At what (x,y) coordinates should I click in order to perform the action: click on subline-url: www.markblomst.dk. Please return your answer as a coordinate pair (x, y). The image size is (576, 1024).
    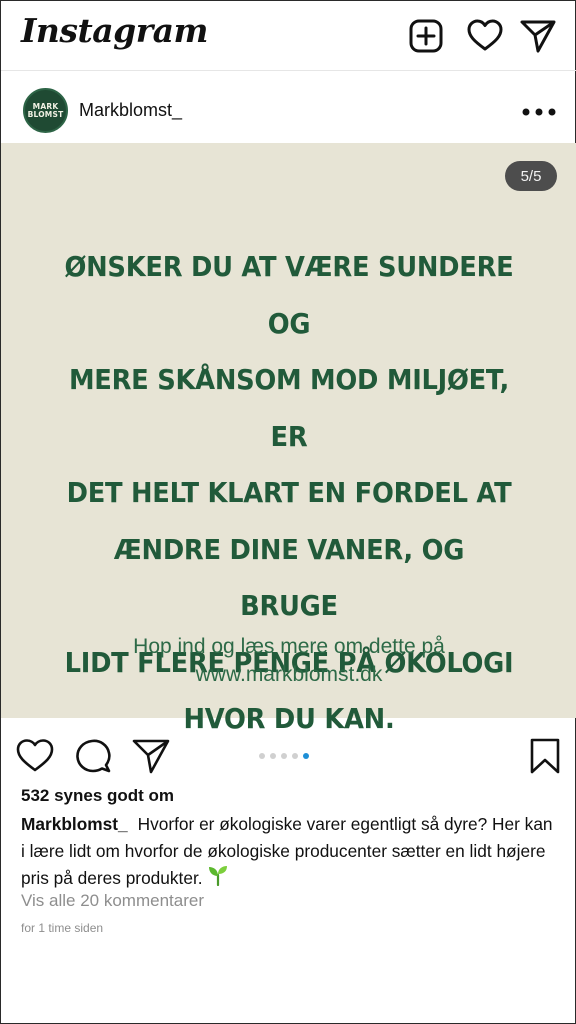
    Looking at the image, I should click on (289, 674).